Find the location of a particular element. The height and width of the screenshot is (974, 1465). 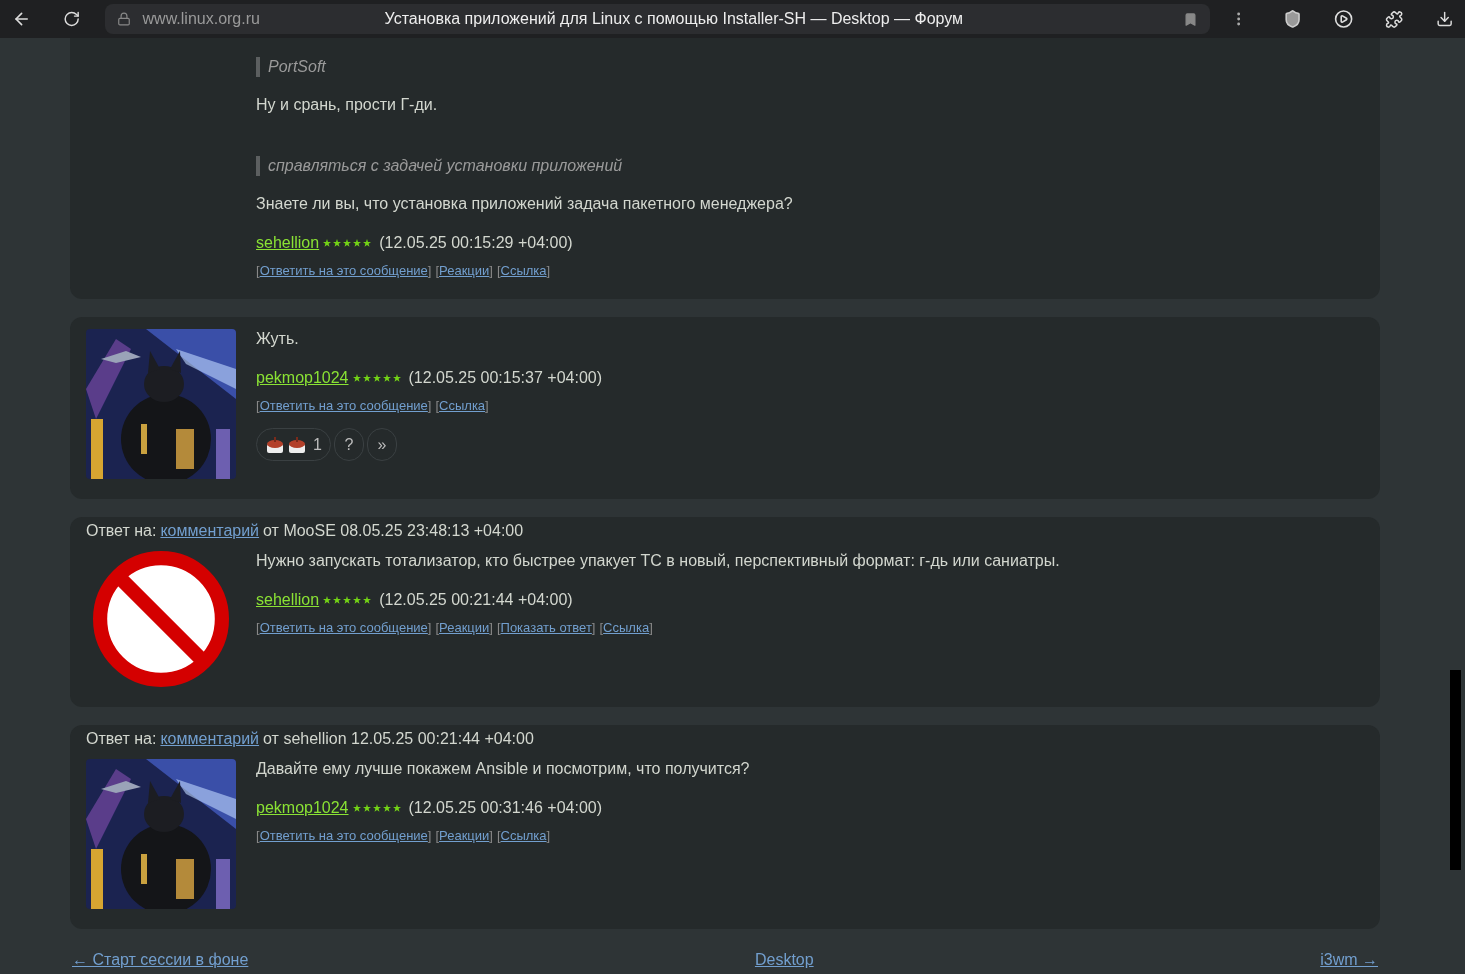

forum-link: Desktop is located at coordinates (784, 960).